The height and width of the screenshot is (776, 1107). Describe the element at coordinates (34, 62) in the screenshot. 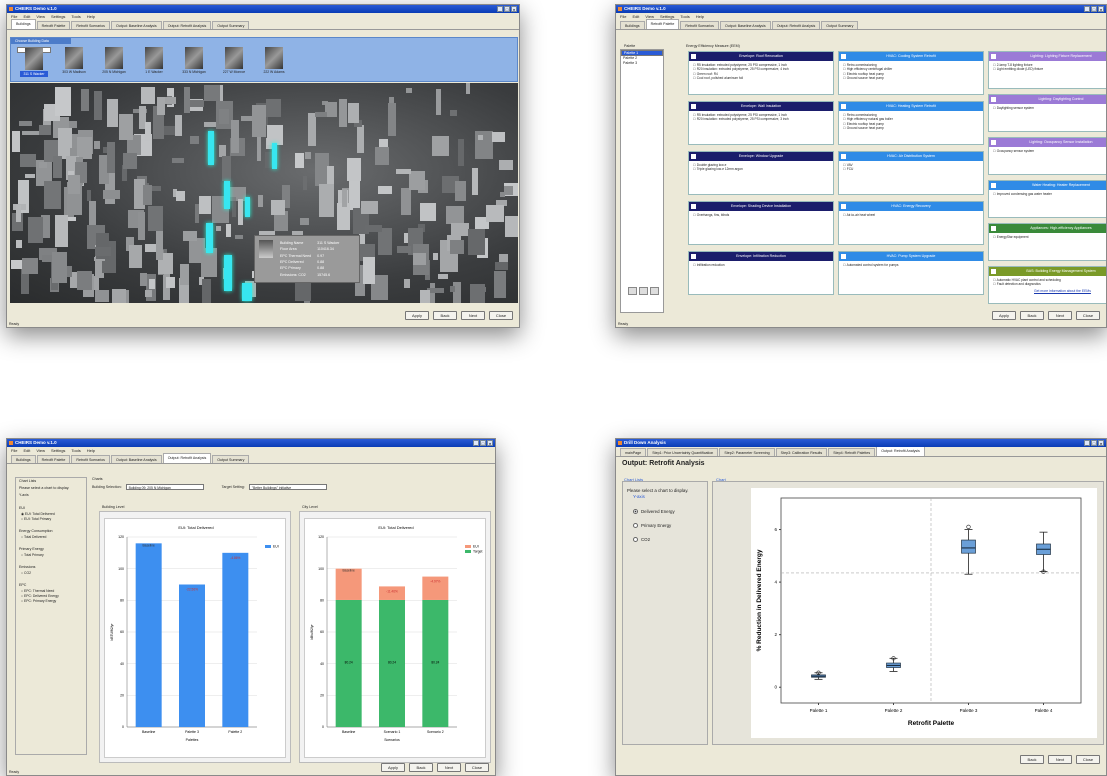

I see `building-thumb: 311 S Wacker` at that location.